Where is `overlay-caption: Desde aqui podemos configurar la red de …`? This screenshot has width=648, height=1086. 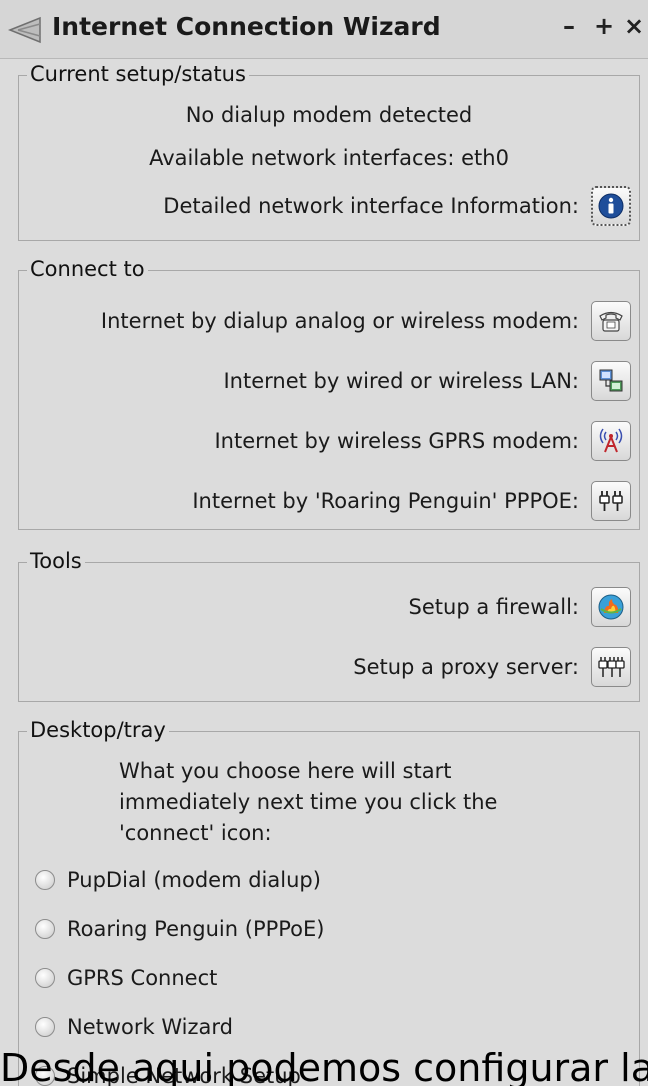 overlay-caption: Desde aqui podemos configurar la red de … is located at coordinates (324, 1068).